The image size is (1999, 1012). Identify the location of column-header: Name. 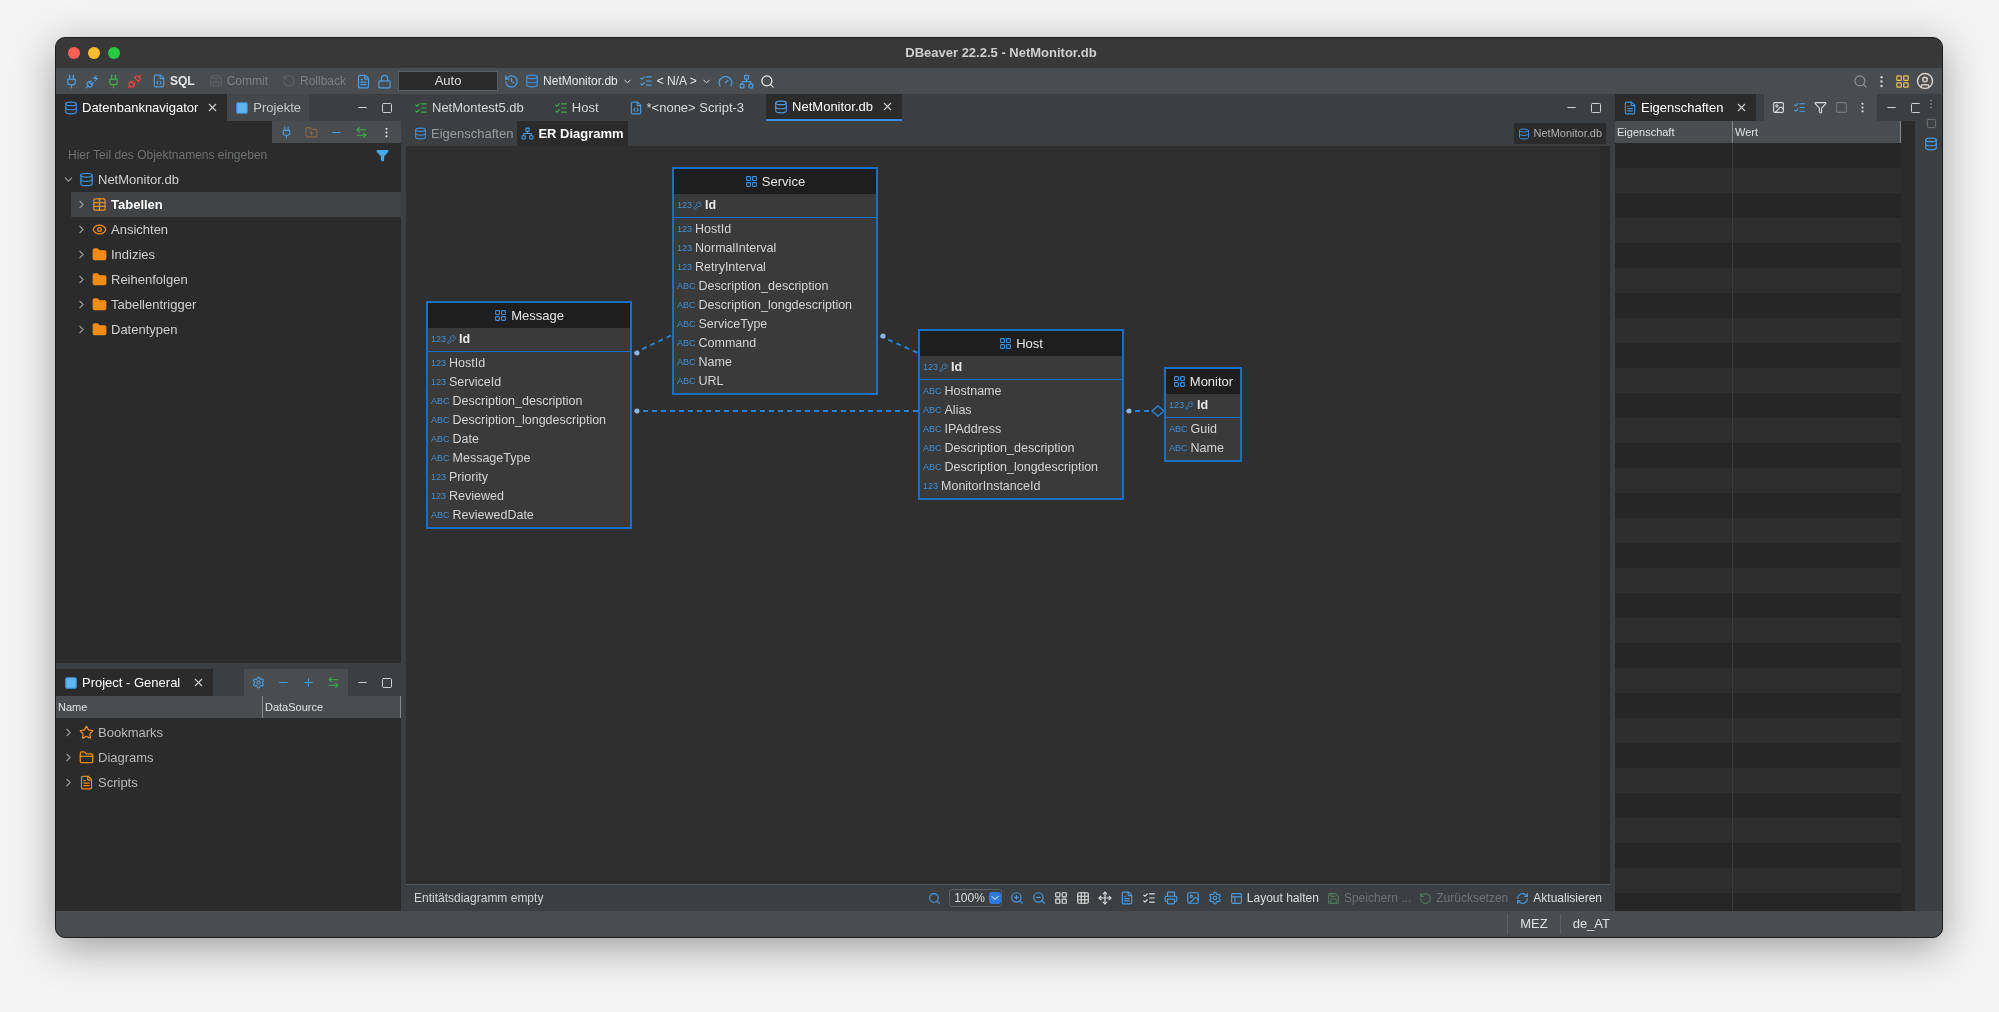
(159, 707).